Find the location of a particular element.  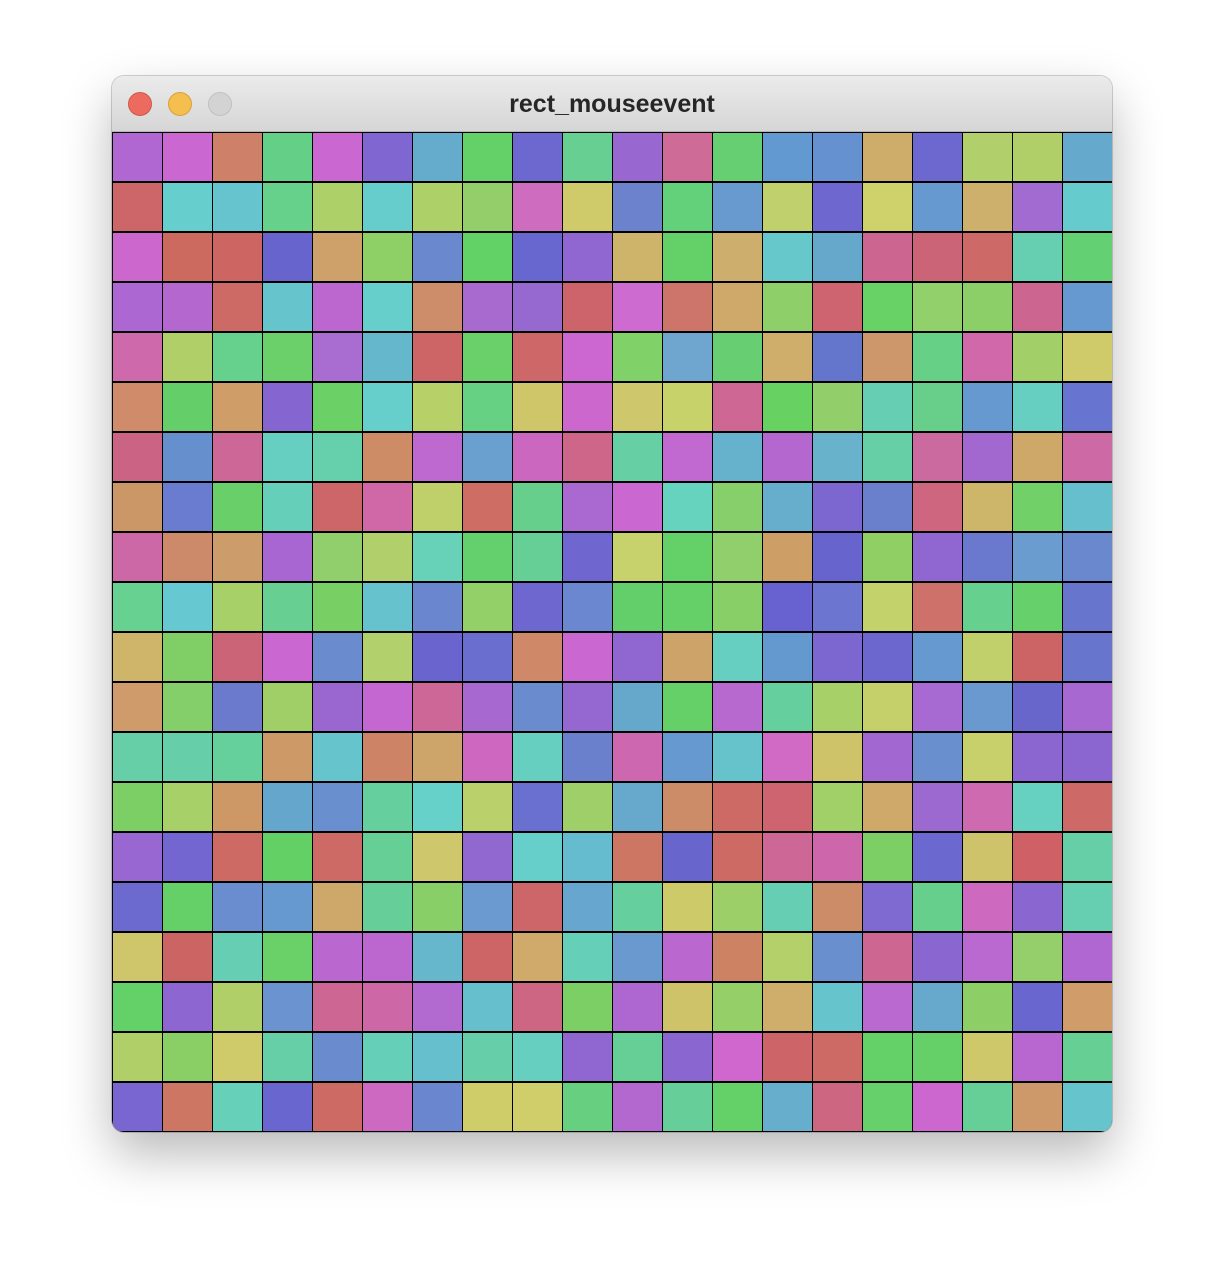

grid-cell-r17-c18 is located at coordinates (1037, 1007).